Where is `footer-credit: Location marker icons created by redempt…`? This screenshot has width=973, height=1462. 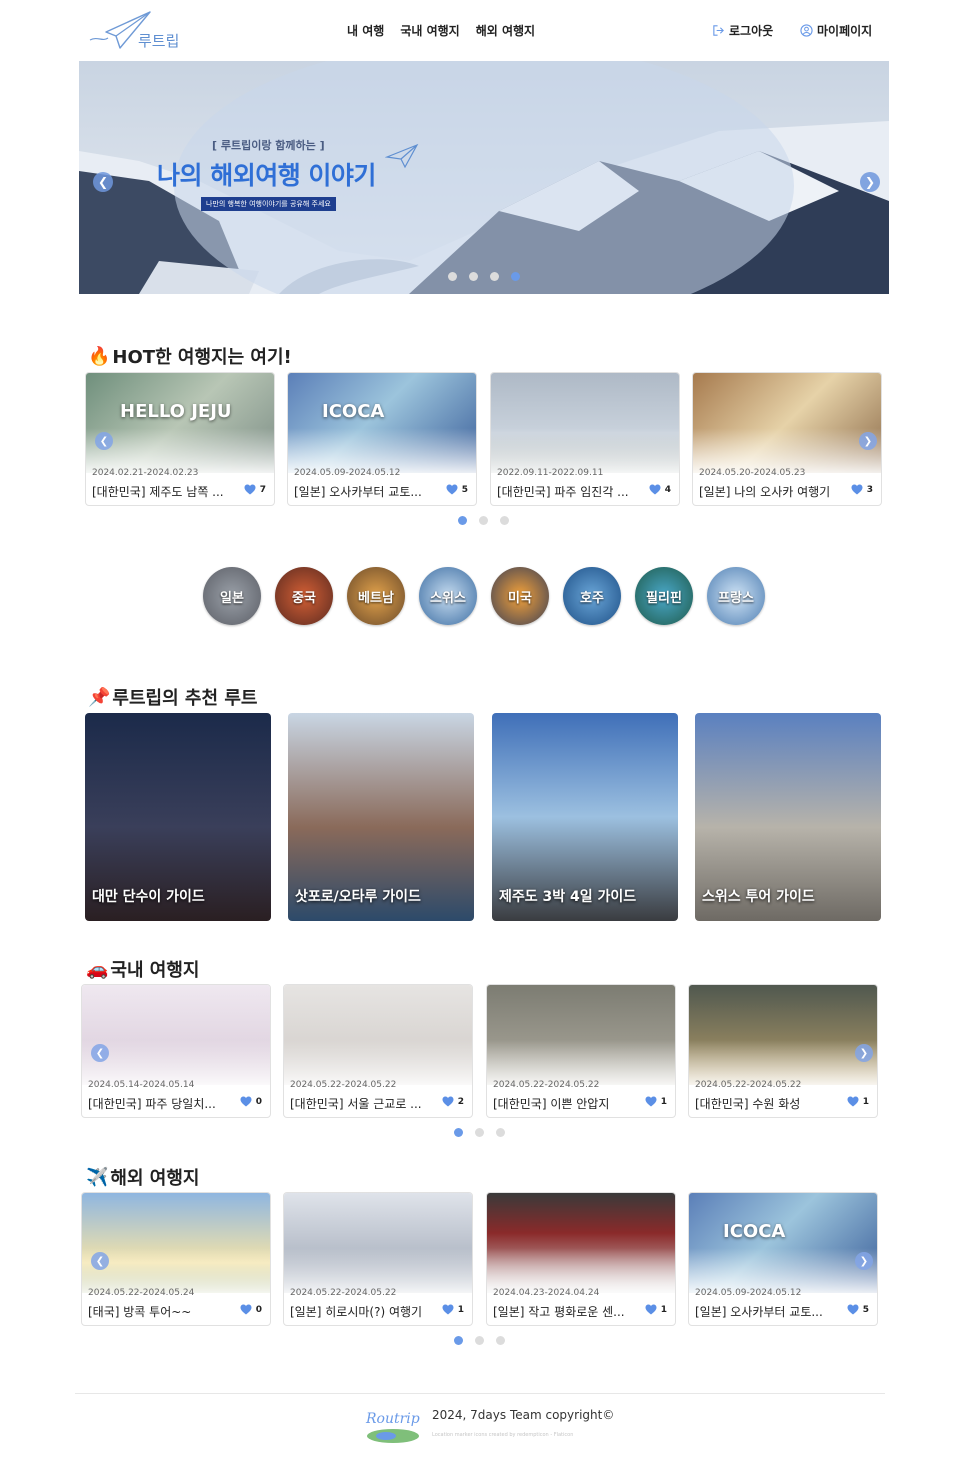 footer-credit: Location marker icons created by redempt… is located at coordinates (502, 1435).